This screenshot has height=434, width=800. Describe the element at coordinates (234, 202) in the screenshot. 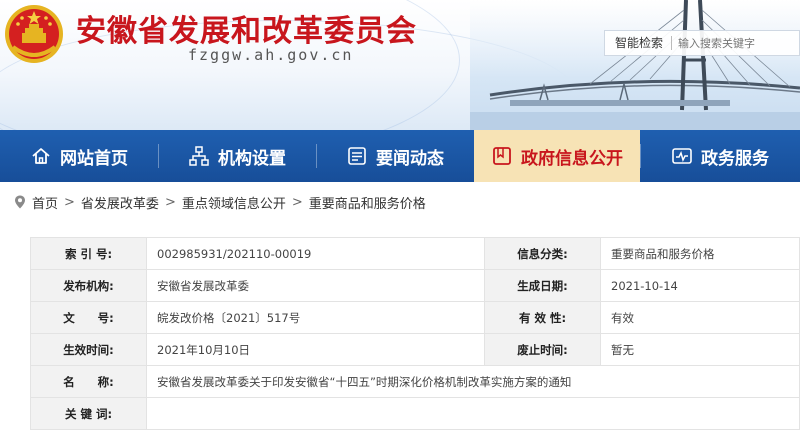

I see `breadcrumb-key-areas: 重点领域信息公开` at that location.